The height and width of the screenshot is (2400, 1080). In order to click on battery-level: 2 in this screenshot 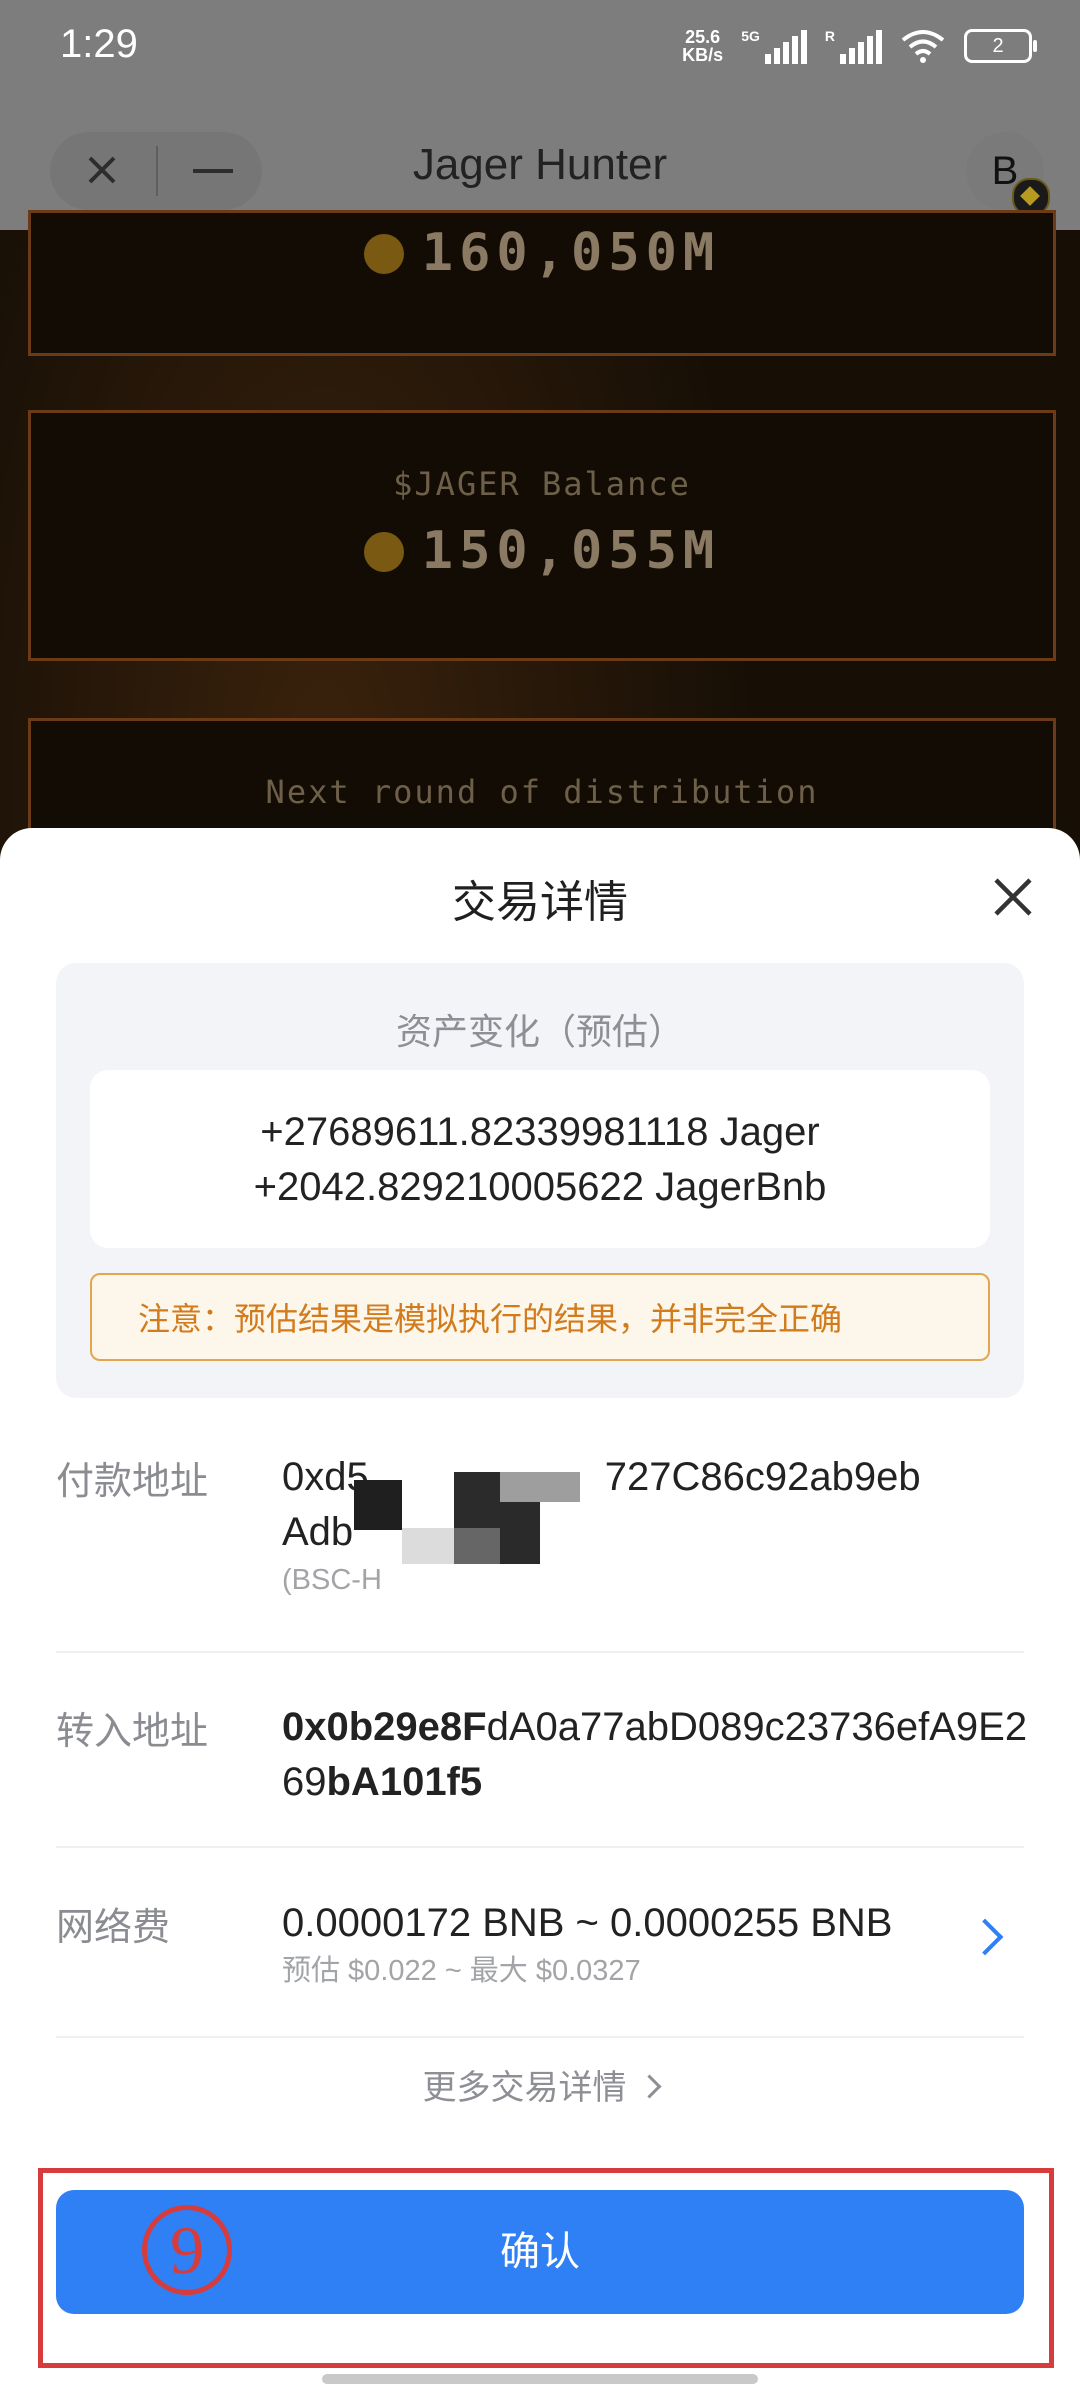, I will do `click(998, 46)`.